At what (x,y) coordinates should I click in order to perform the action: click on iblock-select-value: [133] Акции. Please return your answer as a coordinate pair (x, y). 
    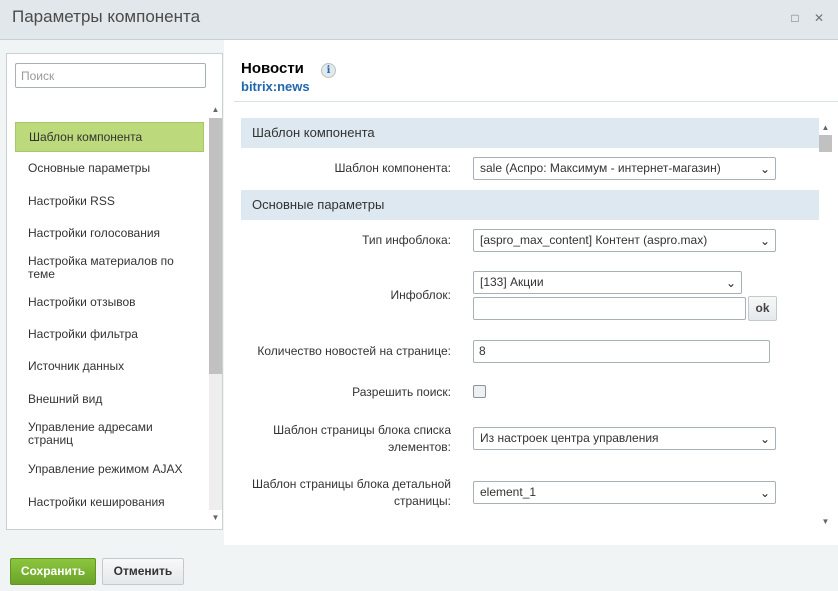
    Looking at the image, I should click on (512, 282).